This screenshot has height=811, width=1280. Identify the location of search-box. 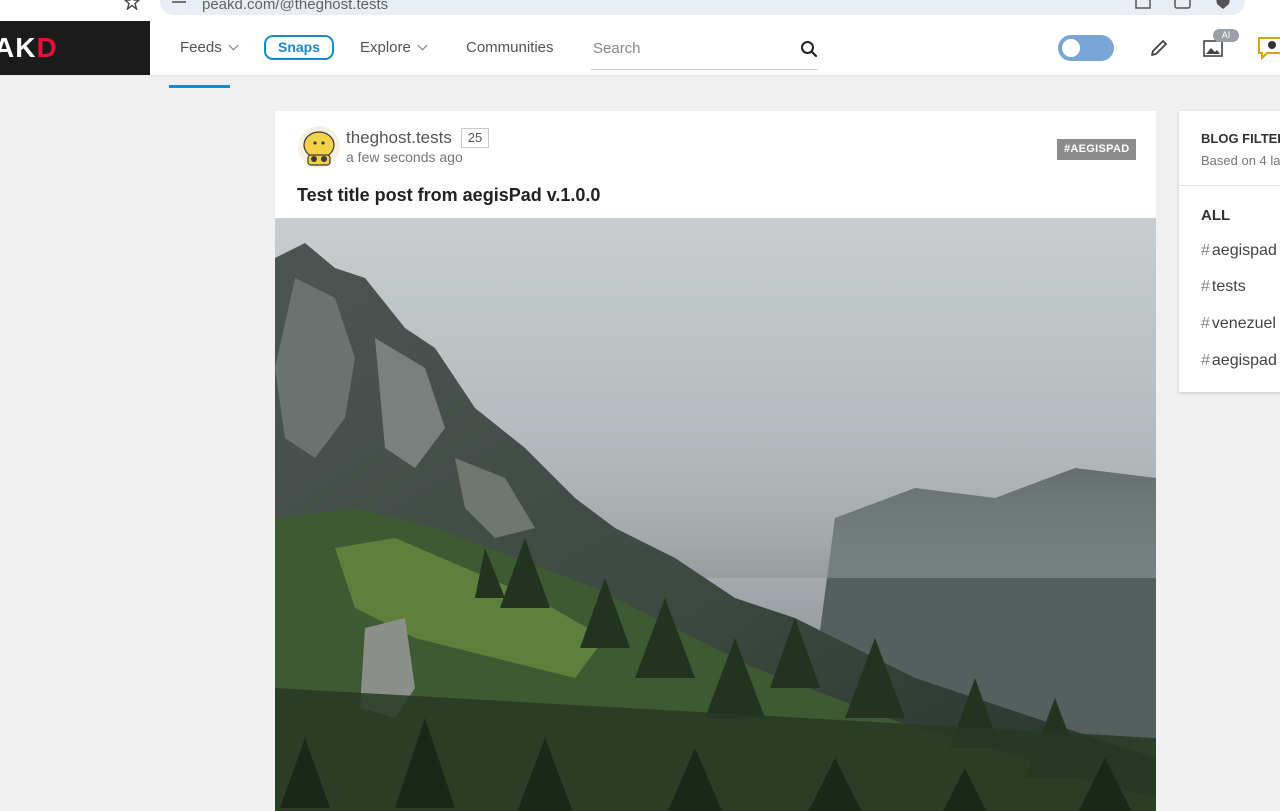
(704, 50).